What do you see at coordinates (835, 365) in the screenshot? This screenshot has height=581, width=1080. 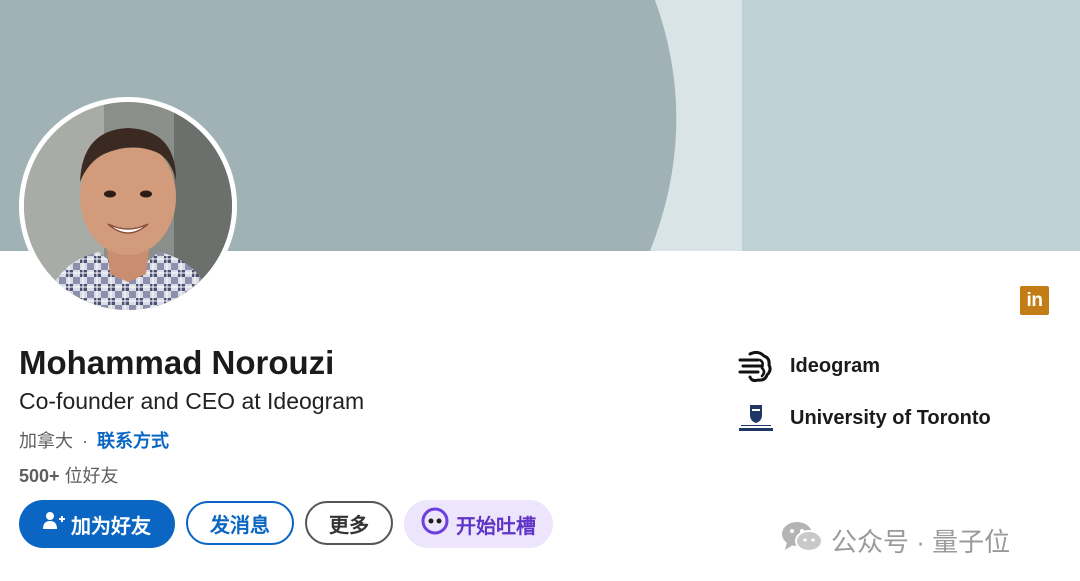 I see `org-name-ideogram: Ideogram` at bounding box center [835, 365].